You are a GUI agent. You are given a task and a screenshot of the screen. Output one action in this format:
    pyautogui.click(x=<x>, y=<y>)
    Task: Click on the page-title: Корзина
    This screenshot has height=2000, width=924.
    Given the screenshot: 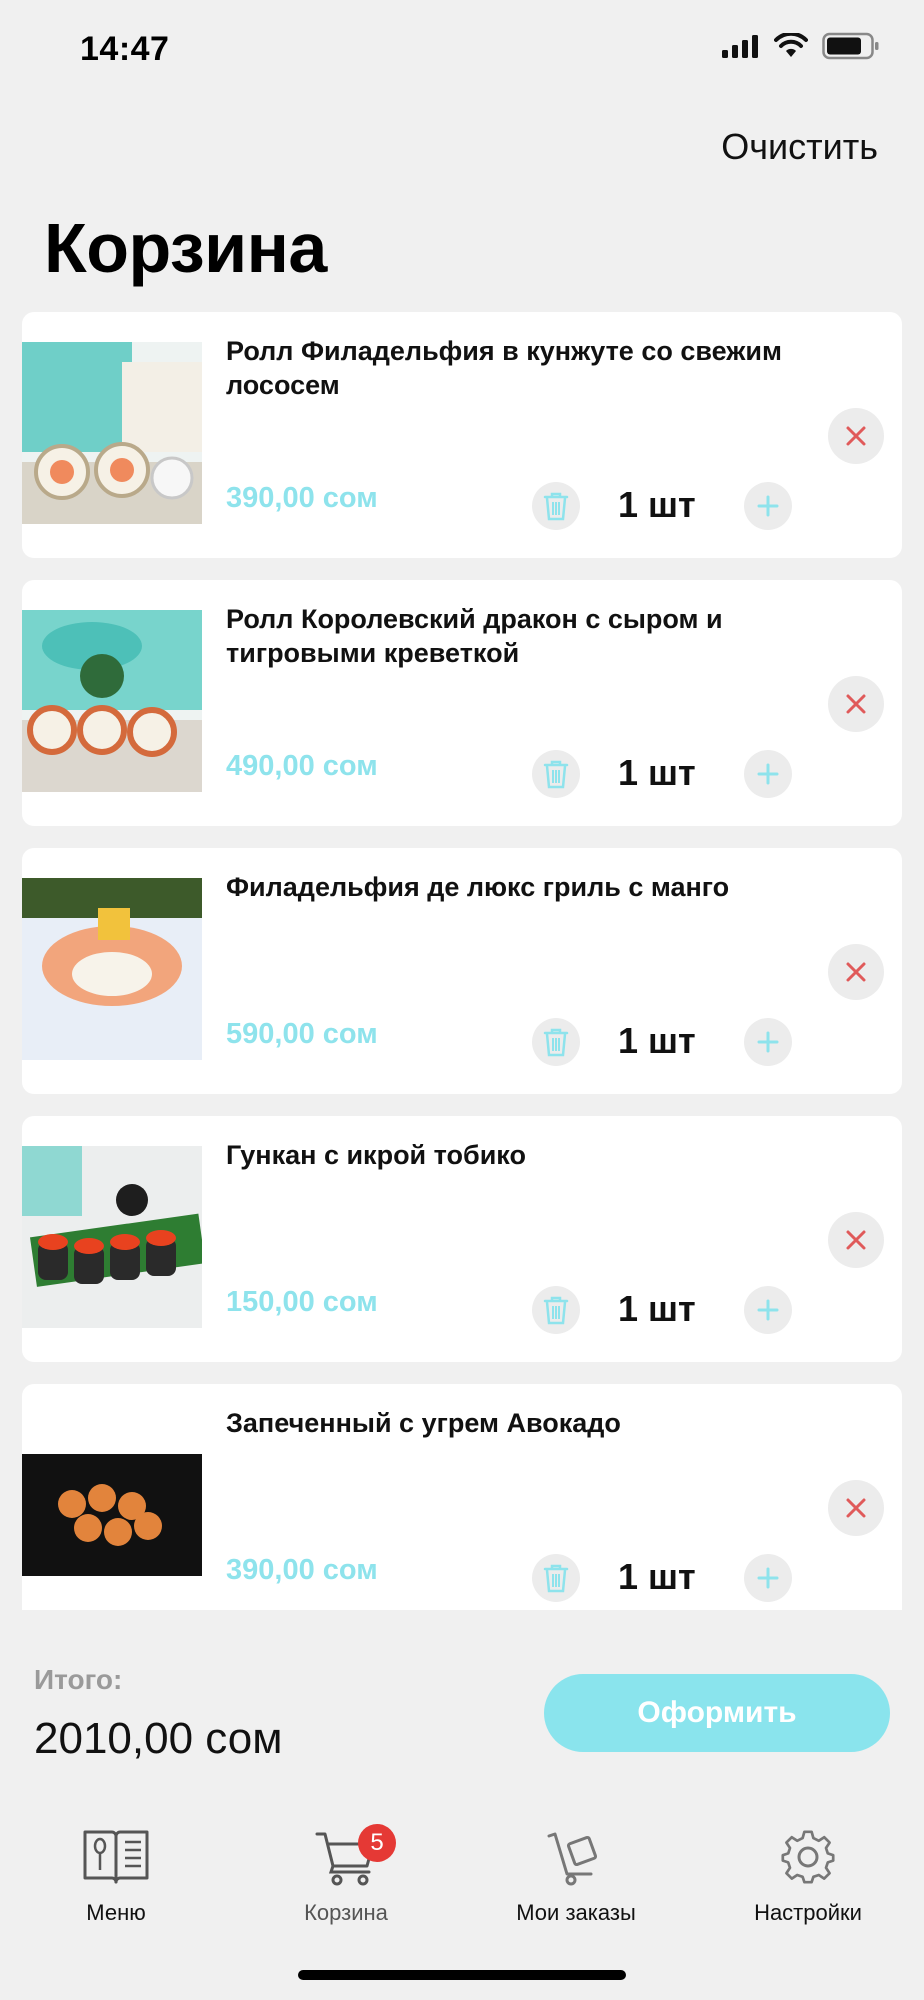 What is the action you would take?
    pyautogui.click(x=185, y=248)
    